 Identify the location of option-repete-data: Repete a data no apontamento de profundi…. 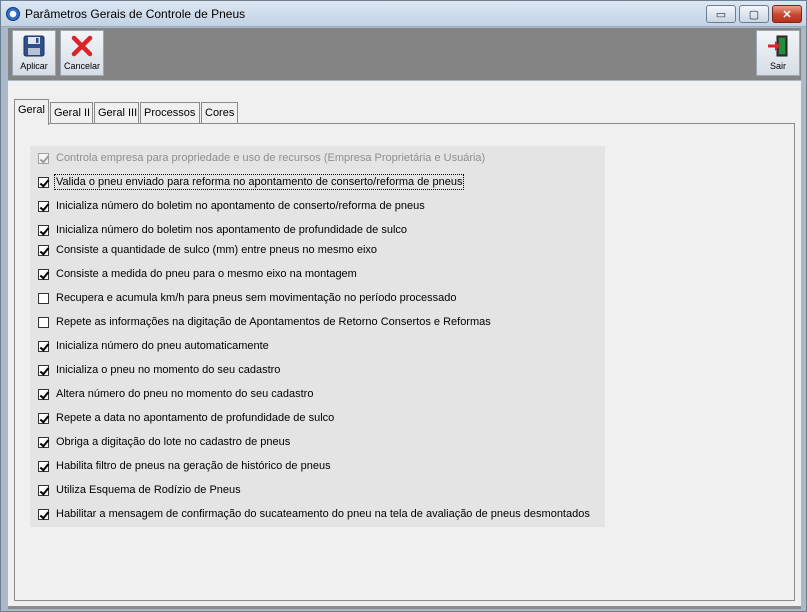
(186, 418).